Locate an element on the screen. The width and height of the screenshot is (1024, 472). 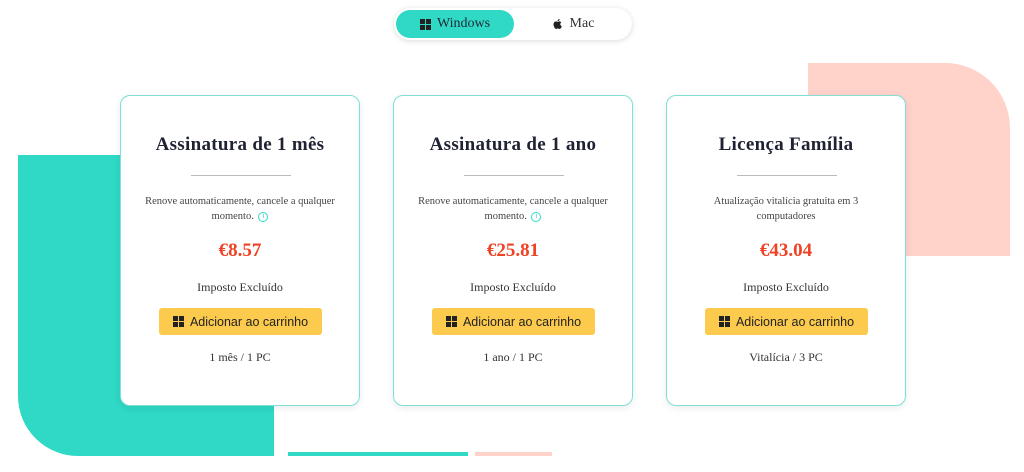
plan-footer: 1 ano / 1 PC is located at coordinates (513, 357).